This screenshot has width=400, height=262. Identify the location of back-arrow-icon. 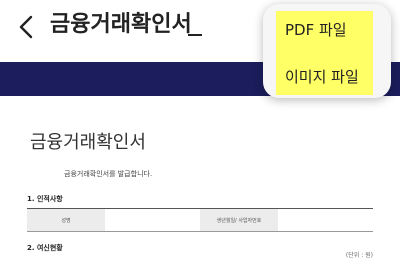
(26, 27).